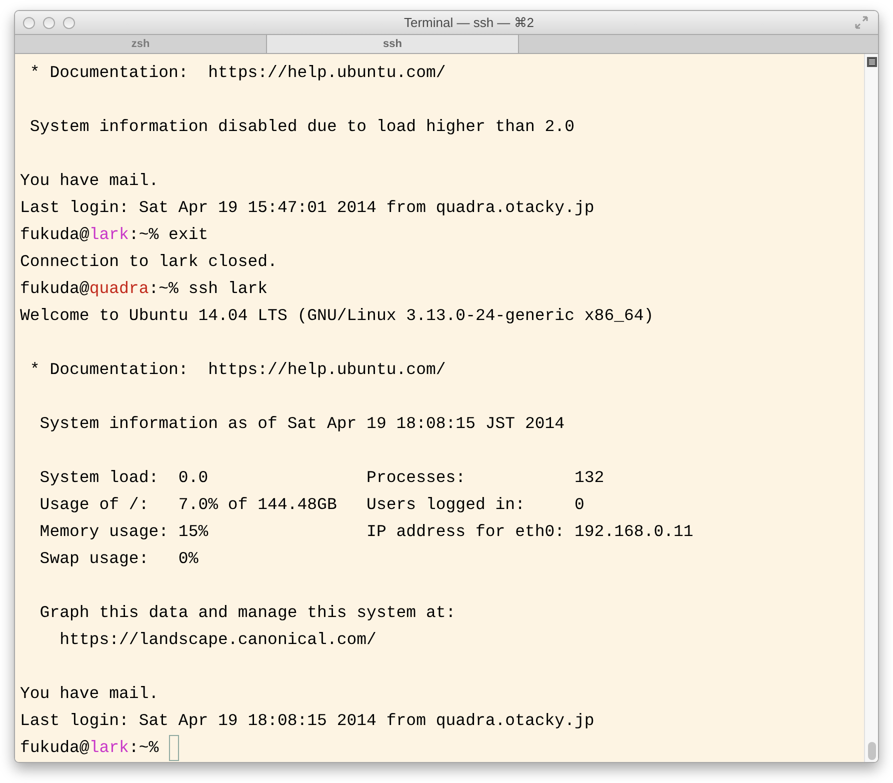 This screenshot has height=783, width=893. I want to click on terminal-line: Last login: Sat Apr 19 18:08:15 2014 from quadra.otacky.jp, so click(307, 721).